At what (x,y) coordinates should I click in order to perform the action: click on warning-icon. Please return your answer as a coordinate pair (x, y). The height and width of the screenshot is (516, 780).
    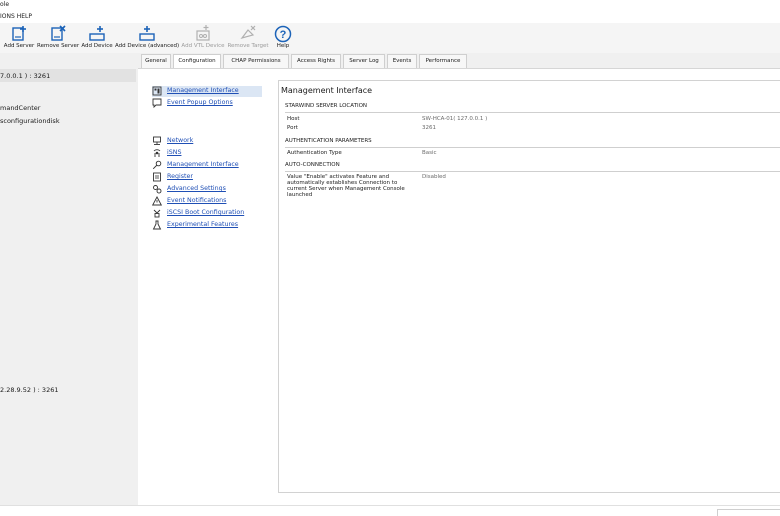
    Looking at the image, I should click on (157, 201).